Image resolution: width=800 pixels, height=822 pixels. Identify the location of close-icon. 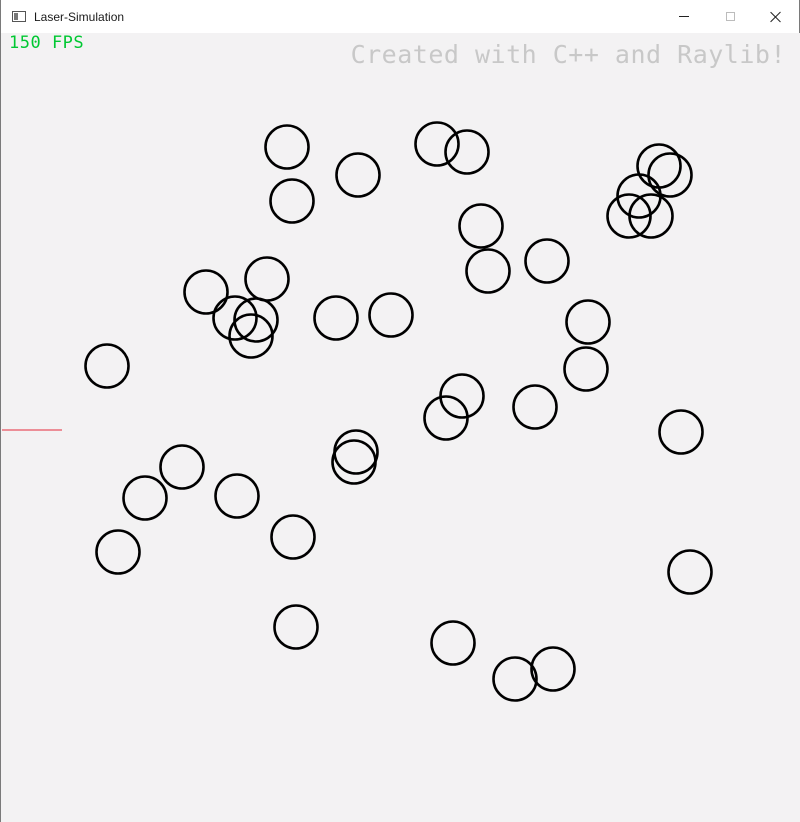
(776, 17).